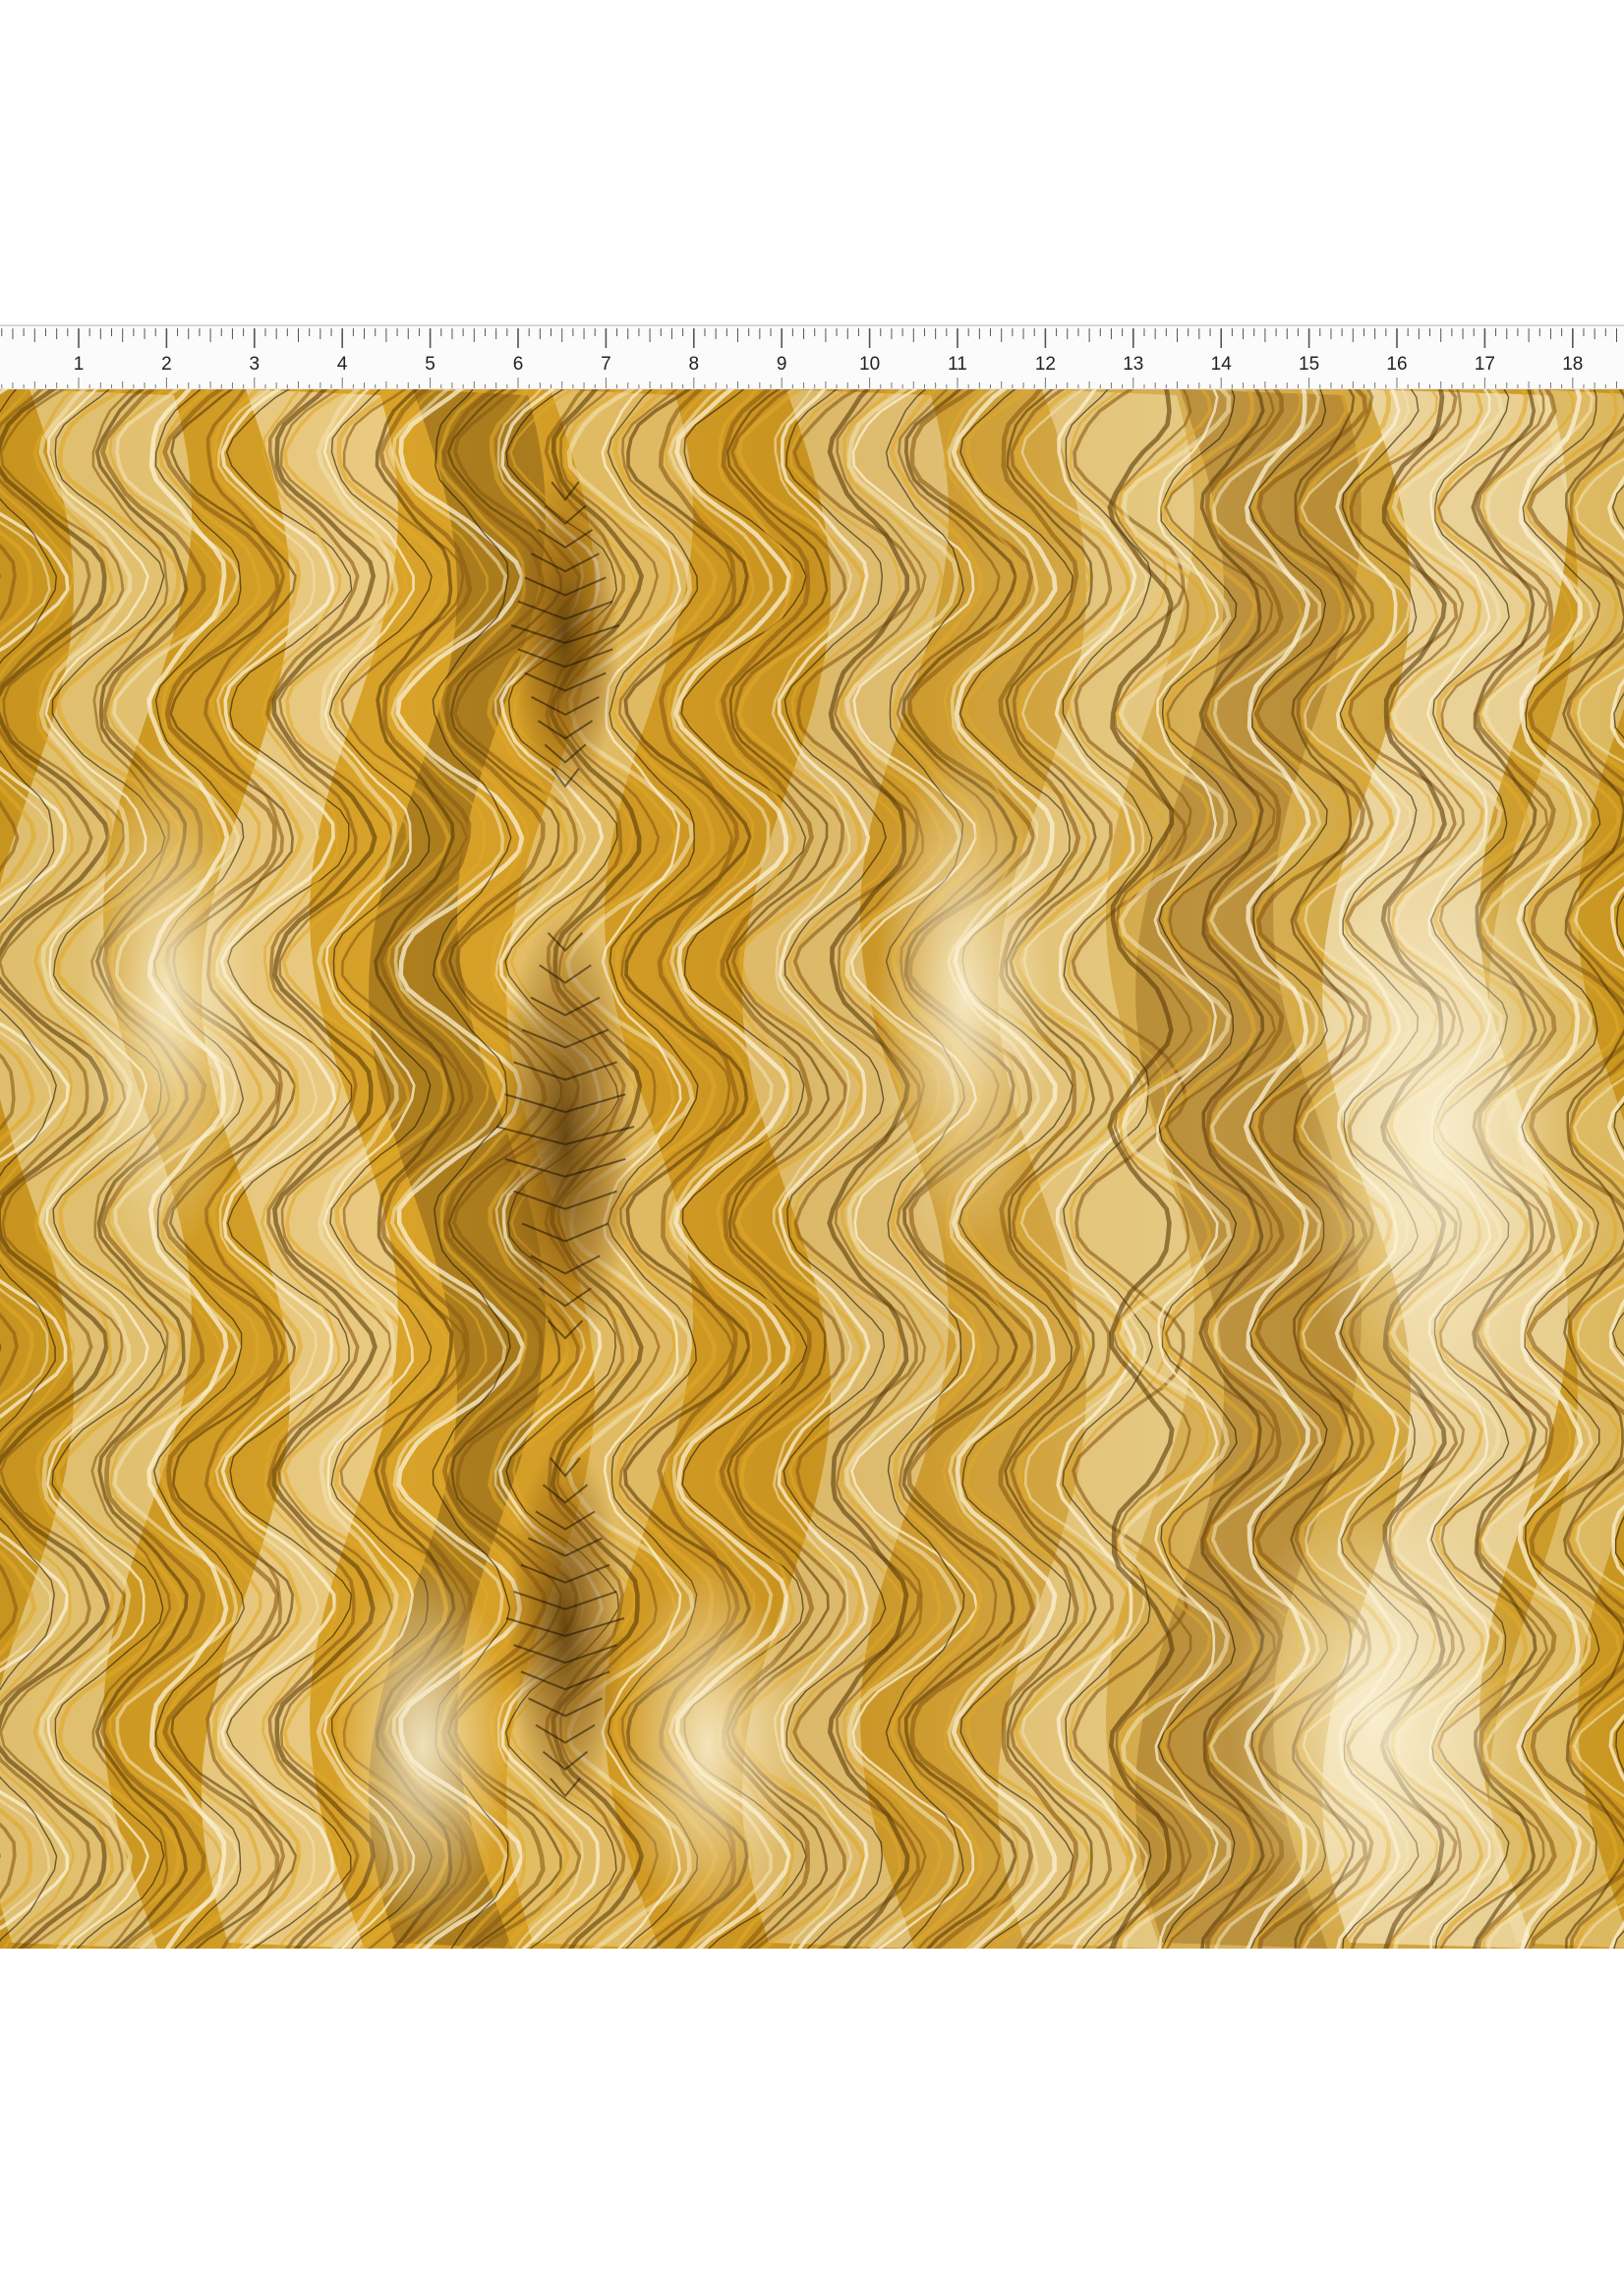 This screenshot has height=2274, width=1624. What do you see at coordinates (1222, 364) in the screenshot?
I see `ruler-label: 14` at bounding box center [1222, 364].